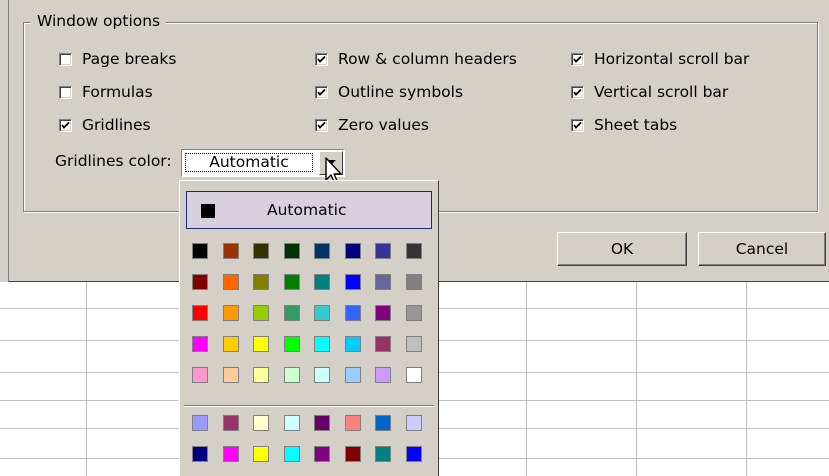  What do you see at coordinates (427, 59) in the screenshot?
I see `checkbox-label: Row & column headers` at bounding box center [427, 59].